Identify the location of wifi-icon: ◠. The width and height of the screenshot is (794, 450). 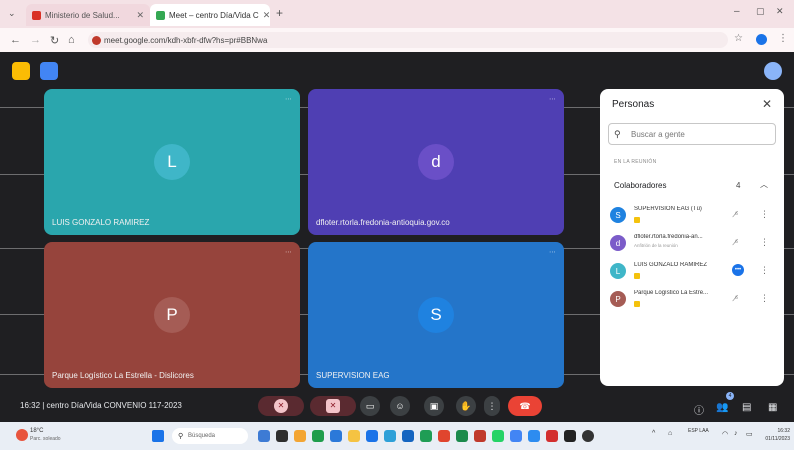
(725, 434).